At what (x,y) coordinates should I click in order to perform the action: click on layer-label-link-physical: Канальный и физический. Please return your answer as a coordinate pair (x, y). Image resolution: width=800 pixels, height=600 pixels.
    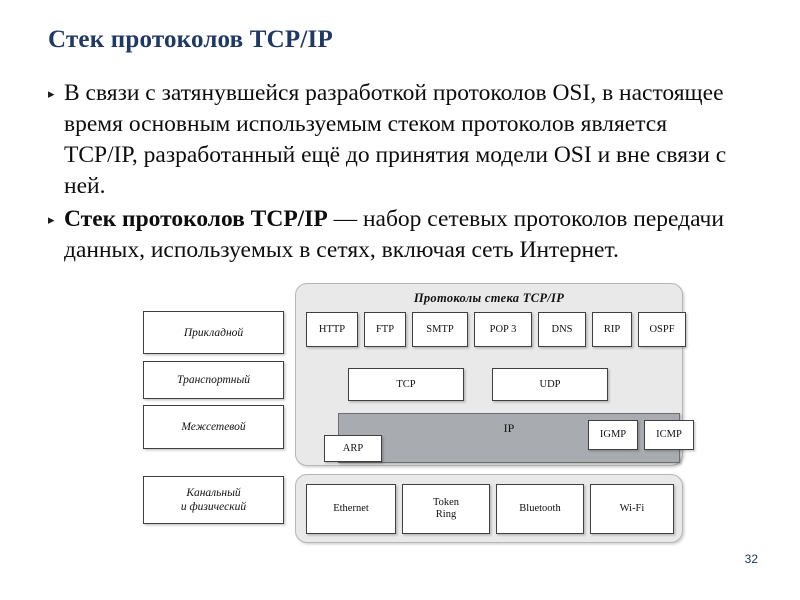
    Looking at the image, I should click on (213, 500).